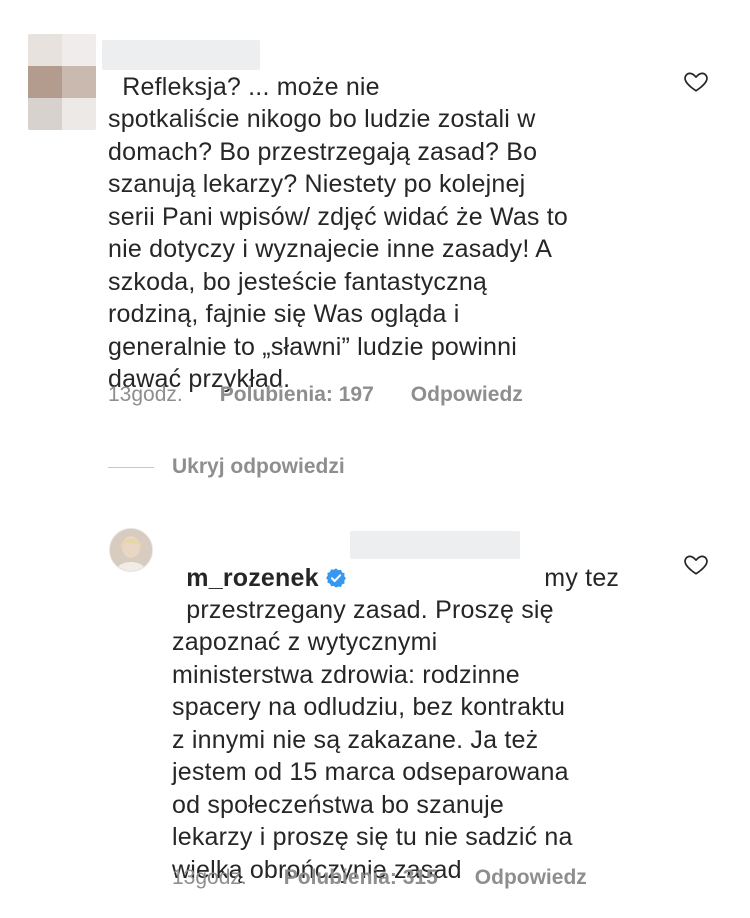  What do you see at coordinates (62, 82) in the screenshot?
I see `avatar-redacted` at bounding box center [62, 82].